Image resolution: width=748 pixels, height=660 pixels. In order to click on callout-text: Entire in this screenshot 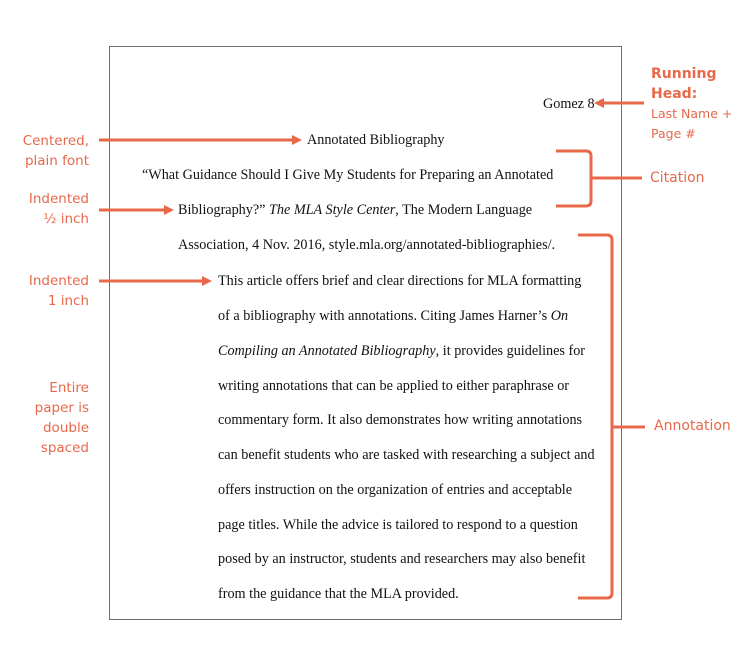, I will do `click(69, 388)`.